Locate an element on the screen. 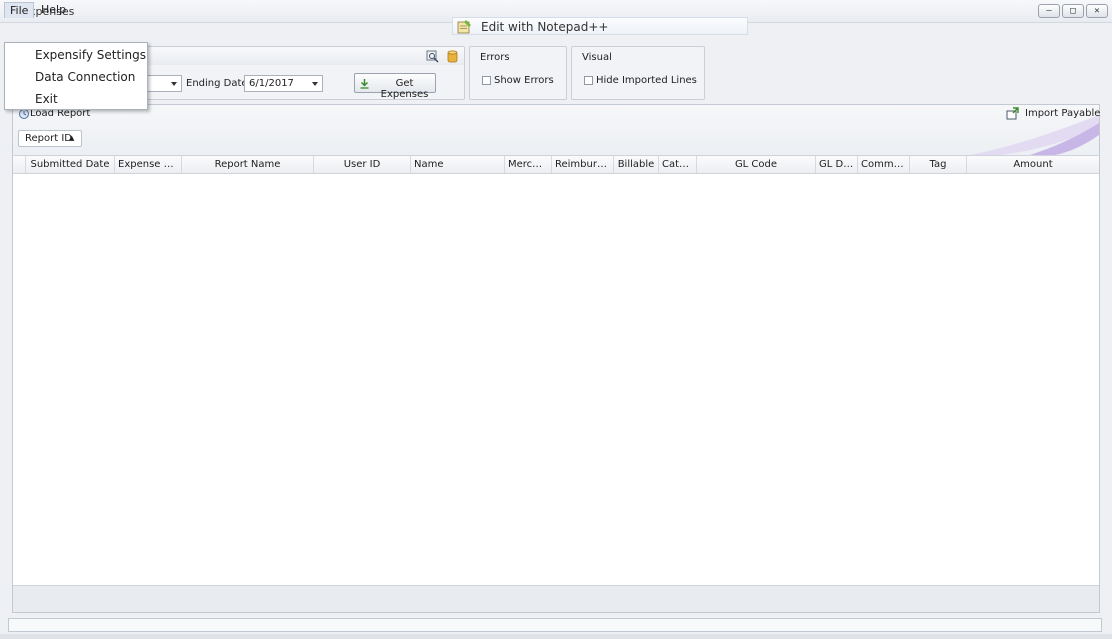  decorative-swoosh is located at coordinates (1034, 135).